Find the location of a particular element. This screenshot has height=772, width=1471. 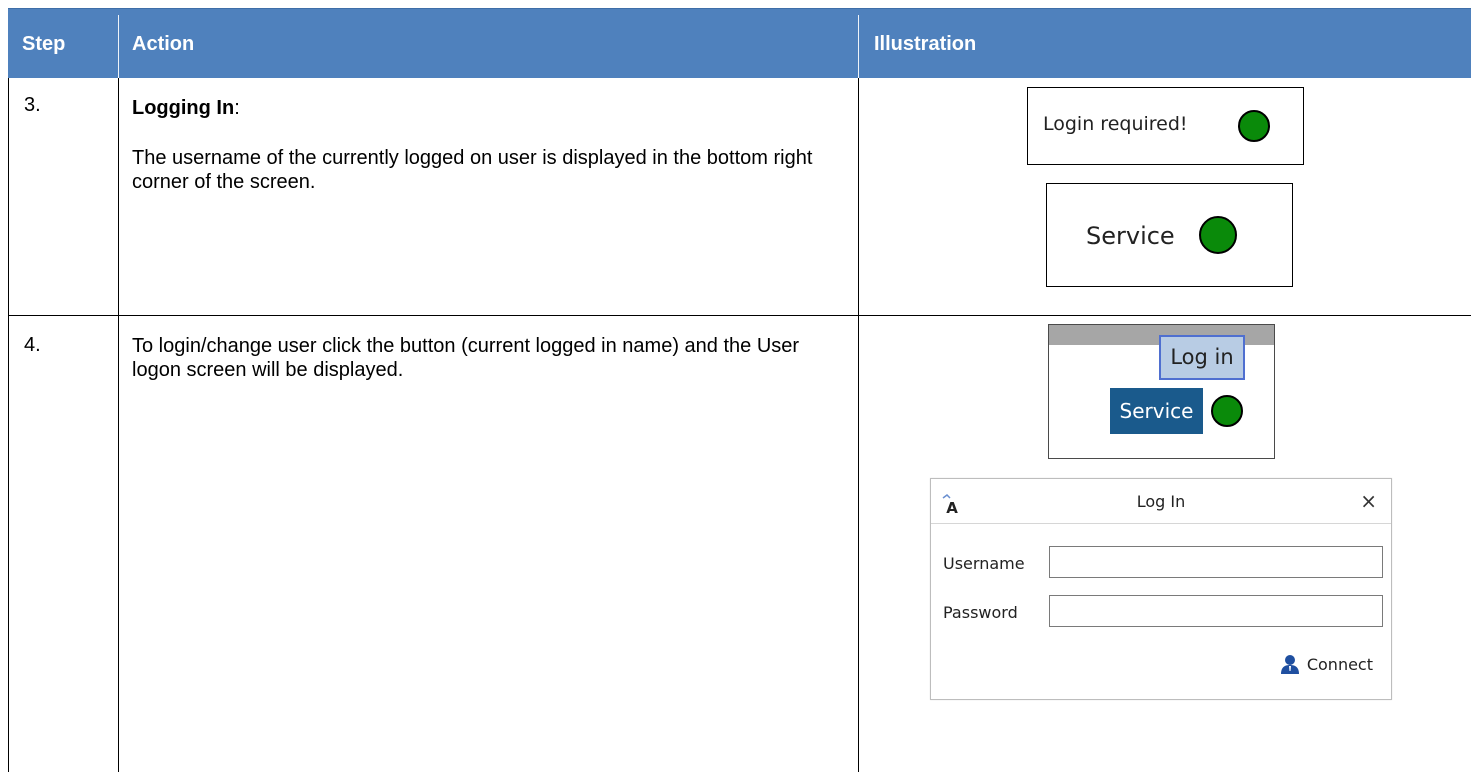

password-label: Password is located at coordinates (980, 612).